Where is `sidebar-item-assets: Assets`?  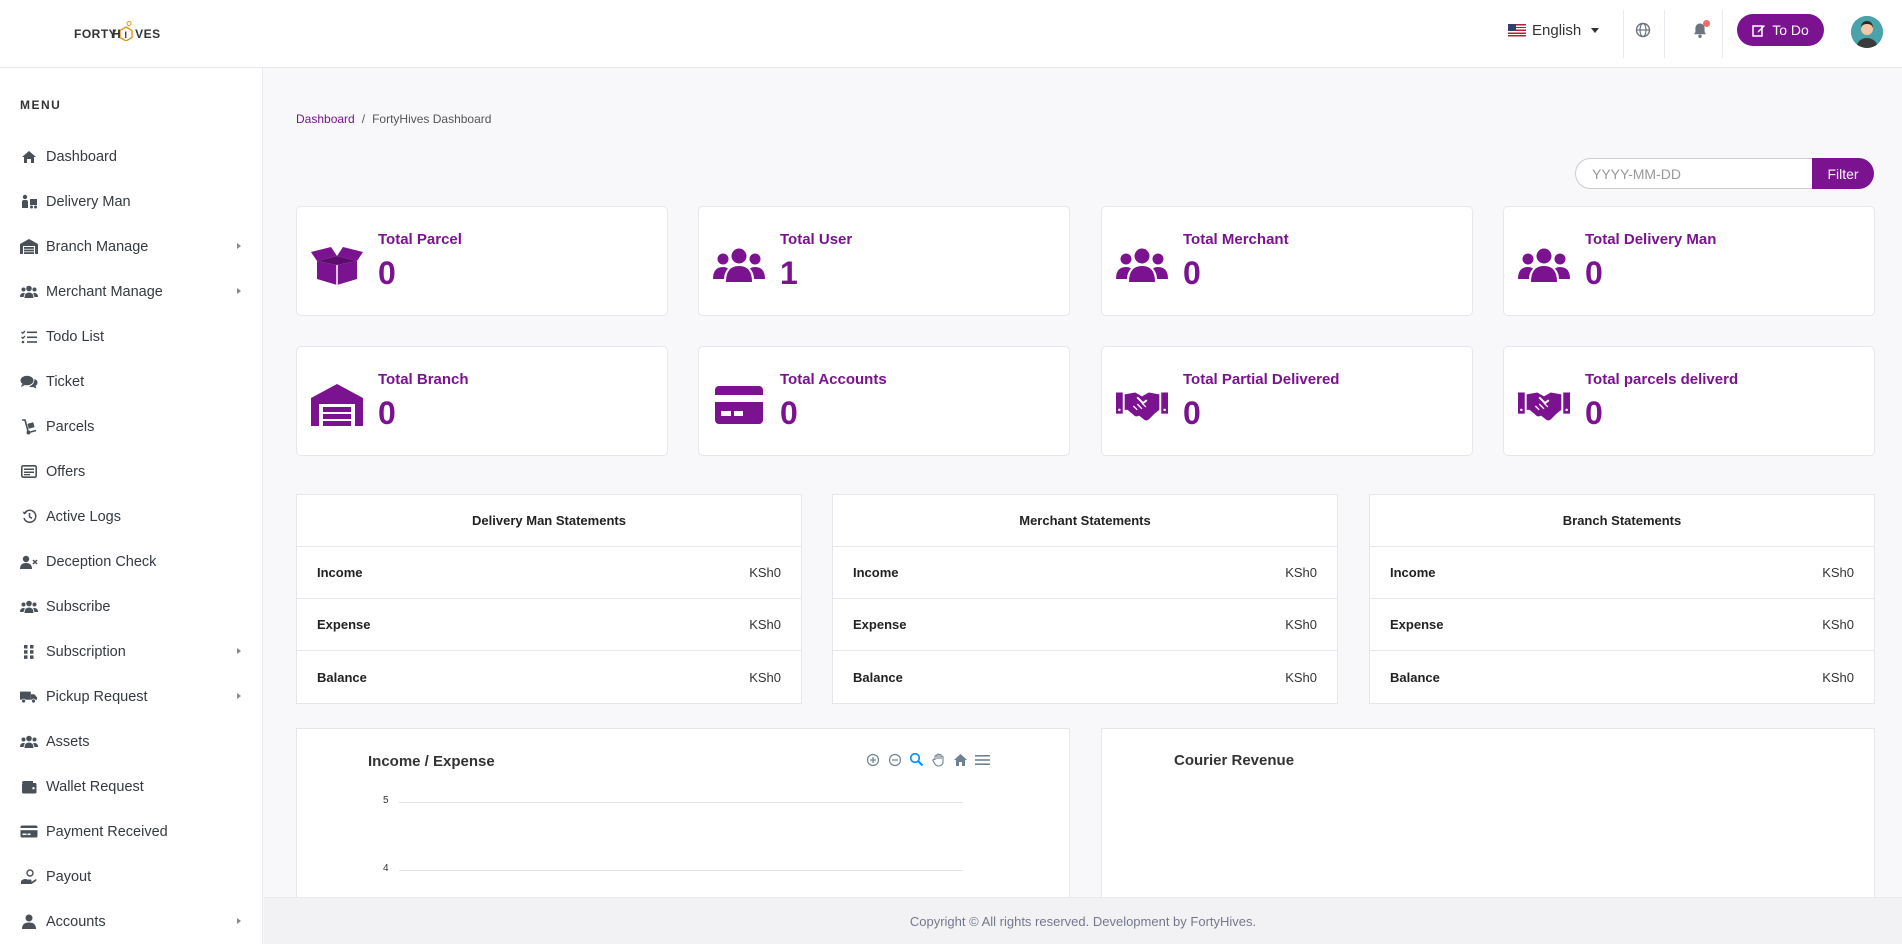
sidebar-item-assets: Assets is located at coordinates (131, 741).